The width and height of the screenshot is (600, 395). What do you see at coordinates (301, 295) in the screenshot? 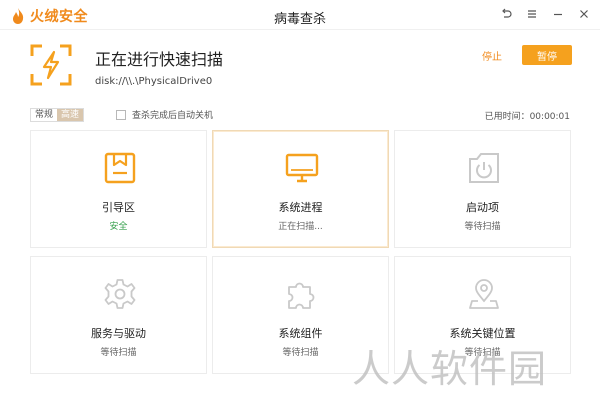
I see `puzzle-icon` at bounding box center [301, 295].